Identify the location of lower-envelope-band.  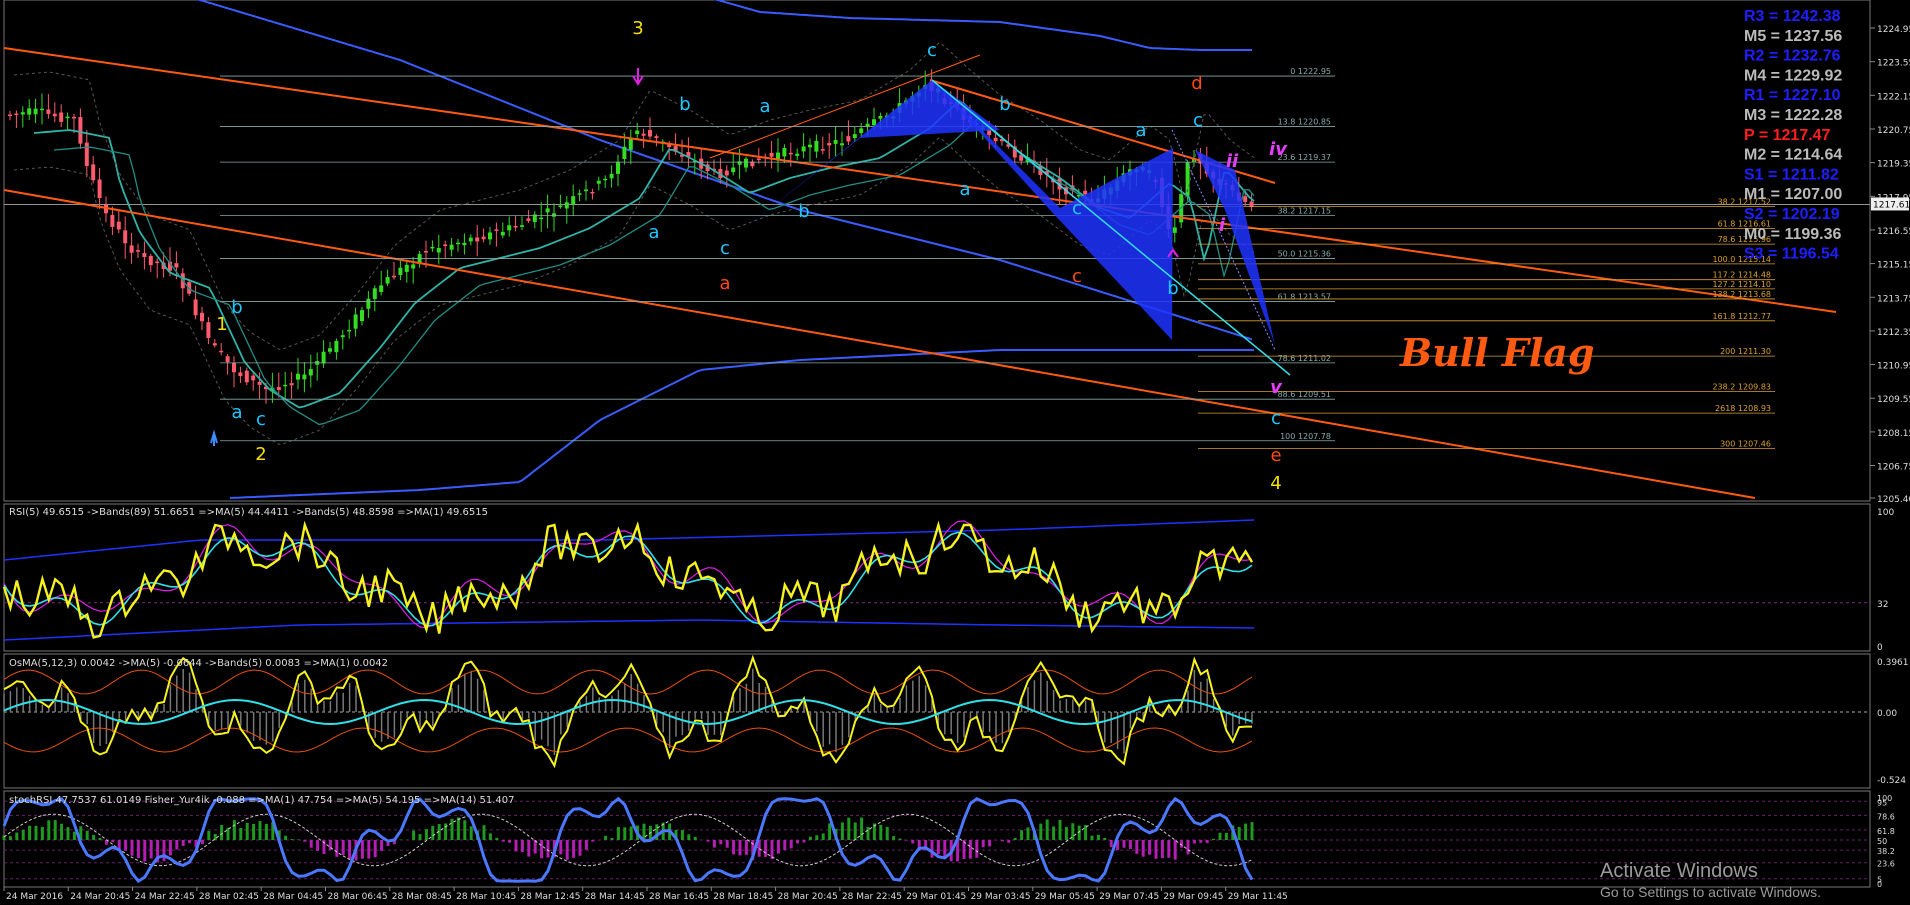
(741, 424).